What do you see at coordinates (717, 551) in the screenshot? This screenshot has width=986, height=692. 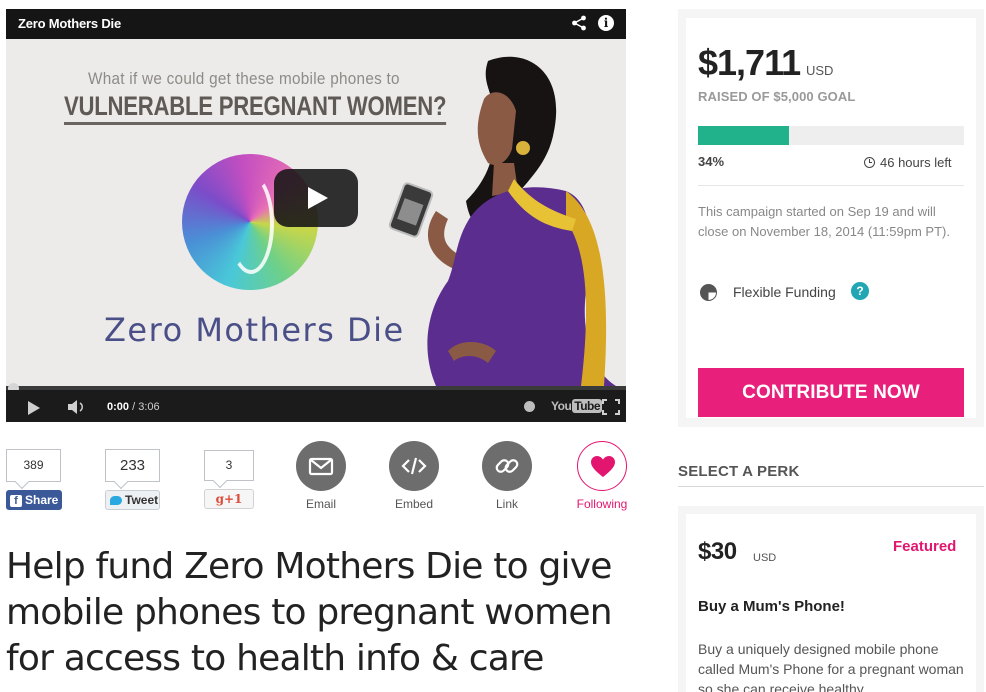 I see `perk-price: $30` at bounding box center [717, 551].